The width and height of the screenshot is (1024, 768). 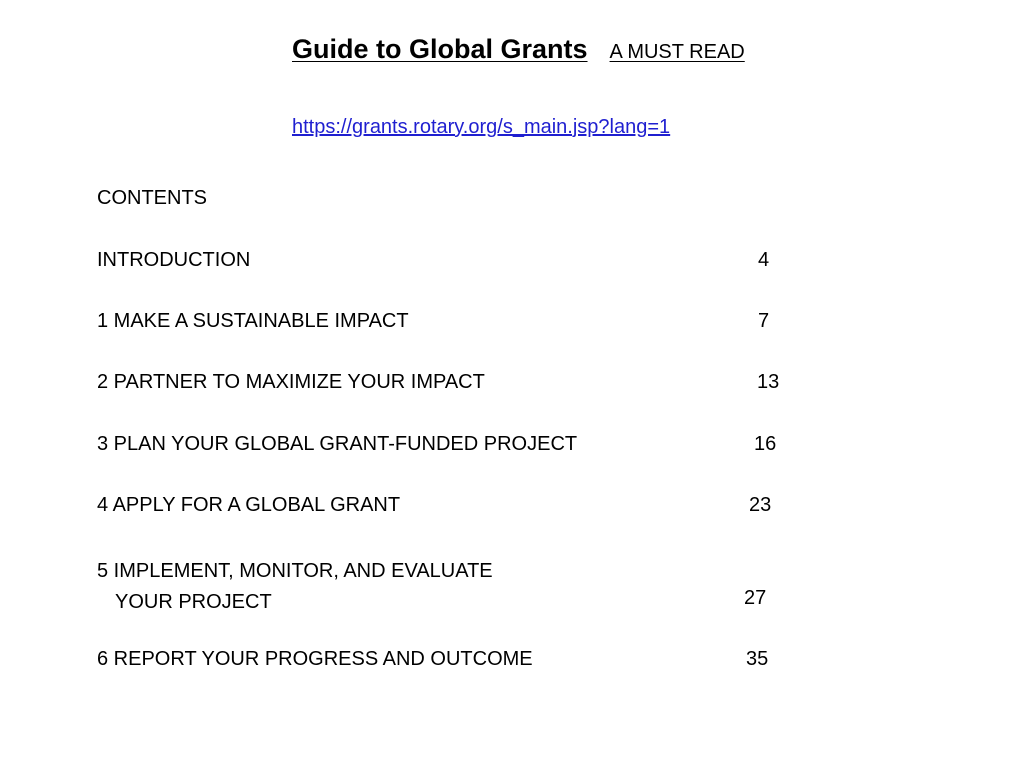 I want to click on toc-entry-page: 13, so click(x=768, y=382).